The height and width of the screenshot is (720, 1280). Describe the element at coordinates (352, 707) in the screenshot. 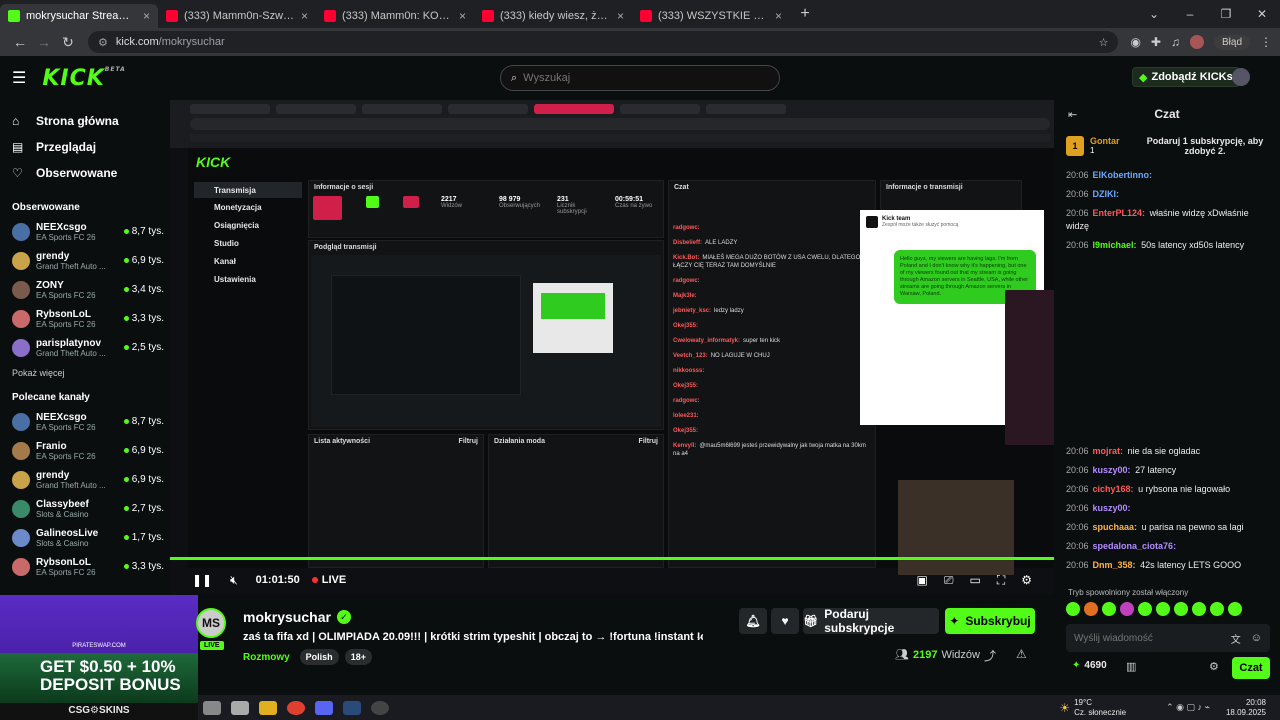

I see `steam-icon` at that location.